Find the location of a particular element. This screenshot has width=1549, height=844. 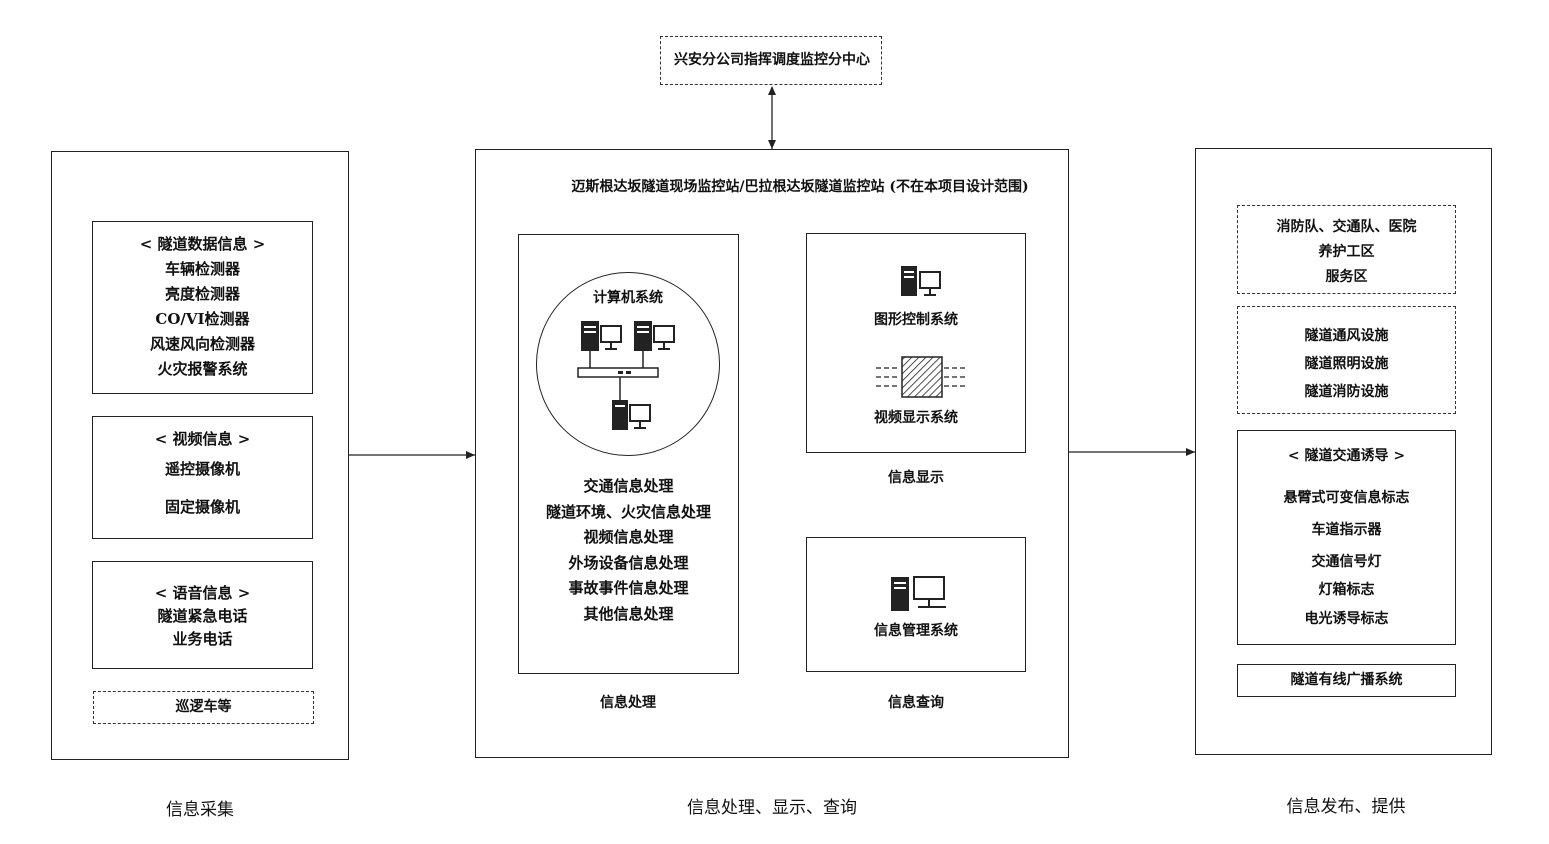

video-info-box: < 视频信息 > 遥控摄像机 固定摄像机 is located at coordinates (202, 477).